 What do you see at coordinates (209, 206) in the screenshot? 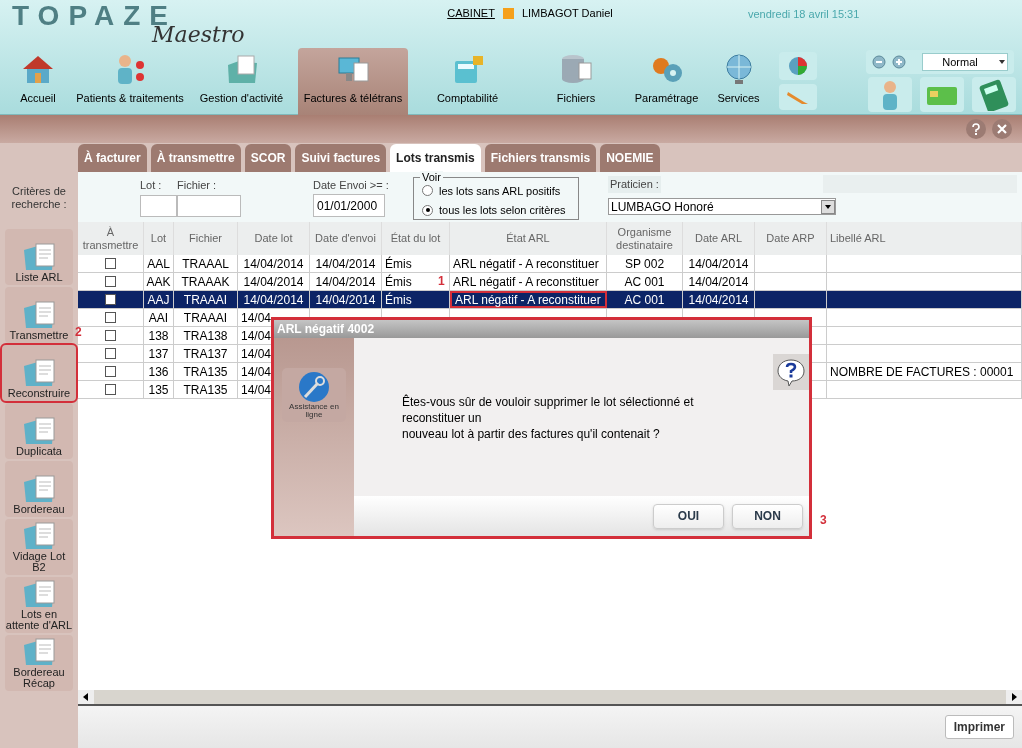
I see `fichier-field` at bounding box center [209, 206].